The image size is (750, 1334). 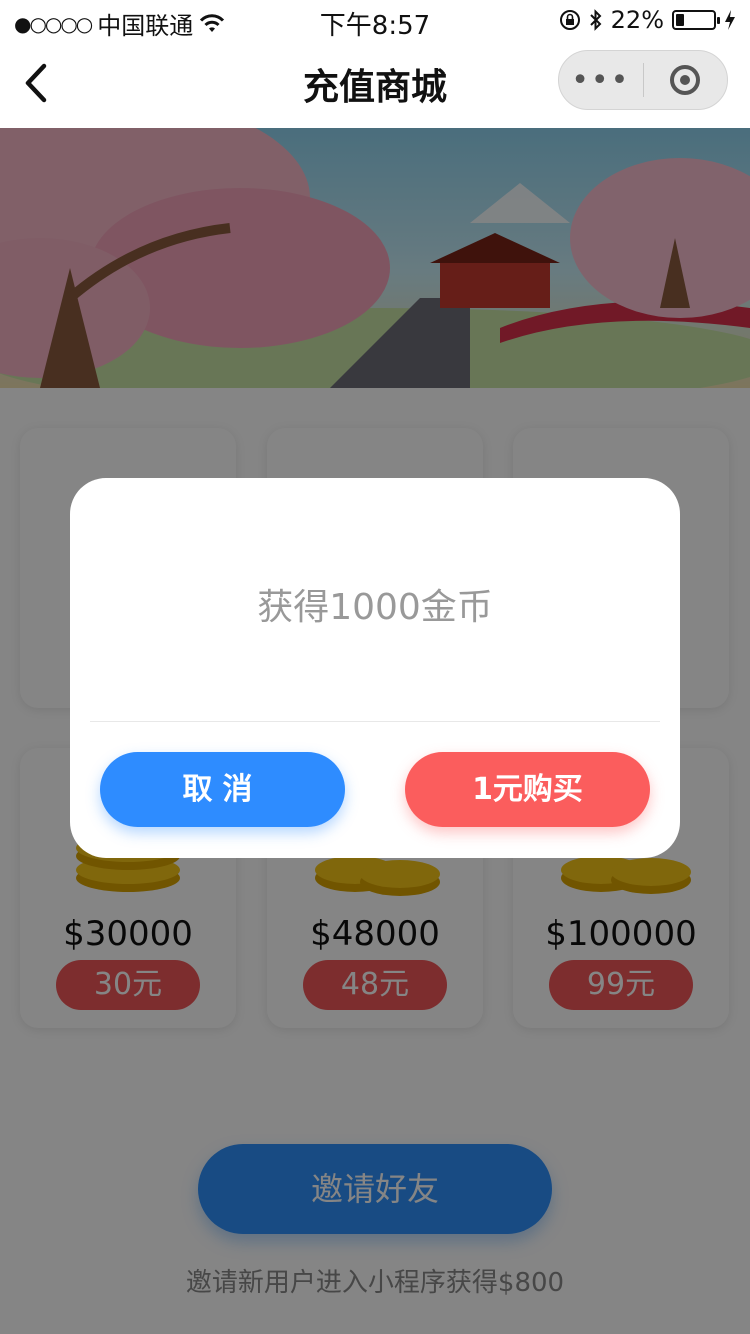 I want to click on dialog-message: 获得1000金币, so click(x=375, y=607).